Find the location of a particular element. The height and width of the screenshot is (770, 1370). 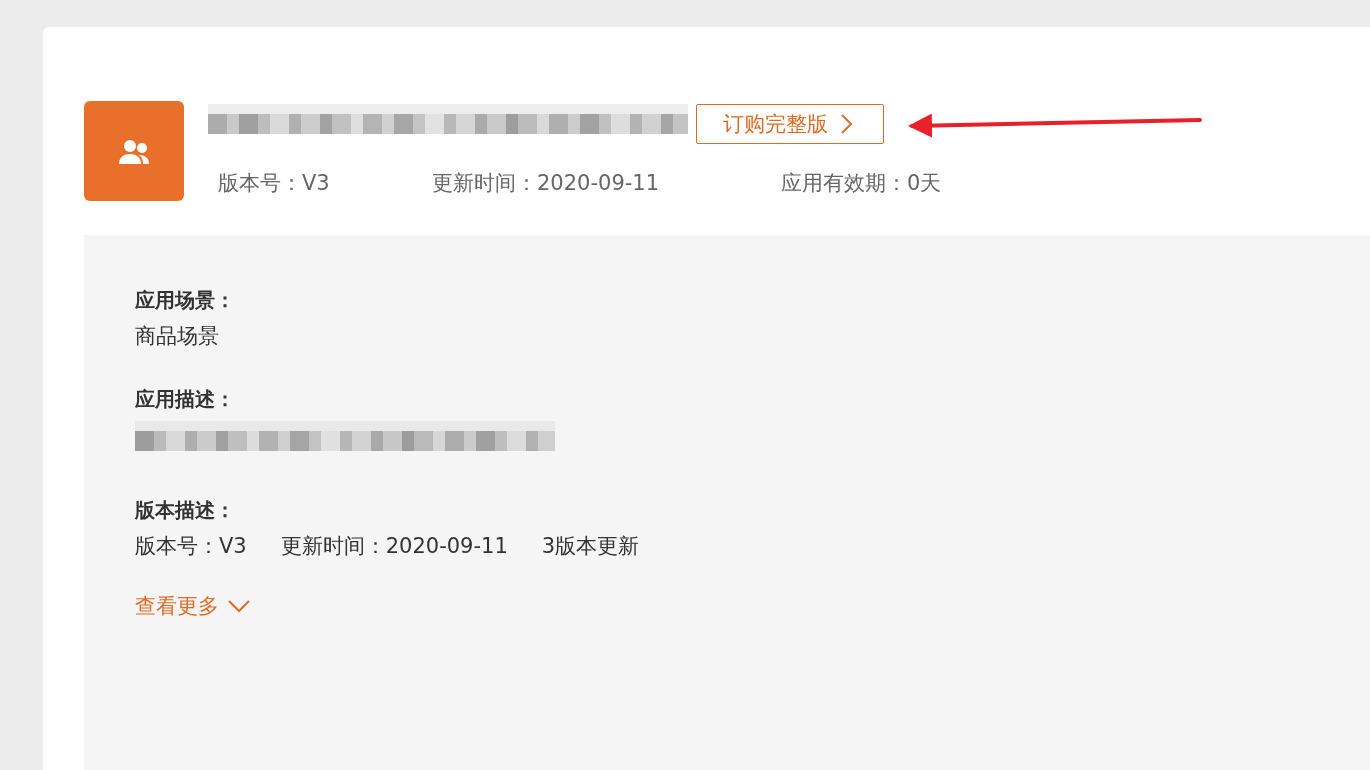

section-label: 应用场景： is located at coordinates (185, 300).